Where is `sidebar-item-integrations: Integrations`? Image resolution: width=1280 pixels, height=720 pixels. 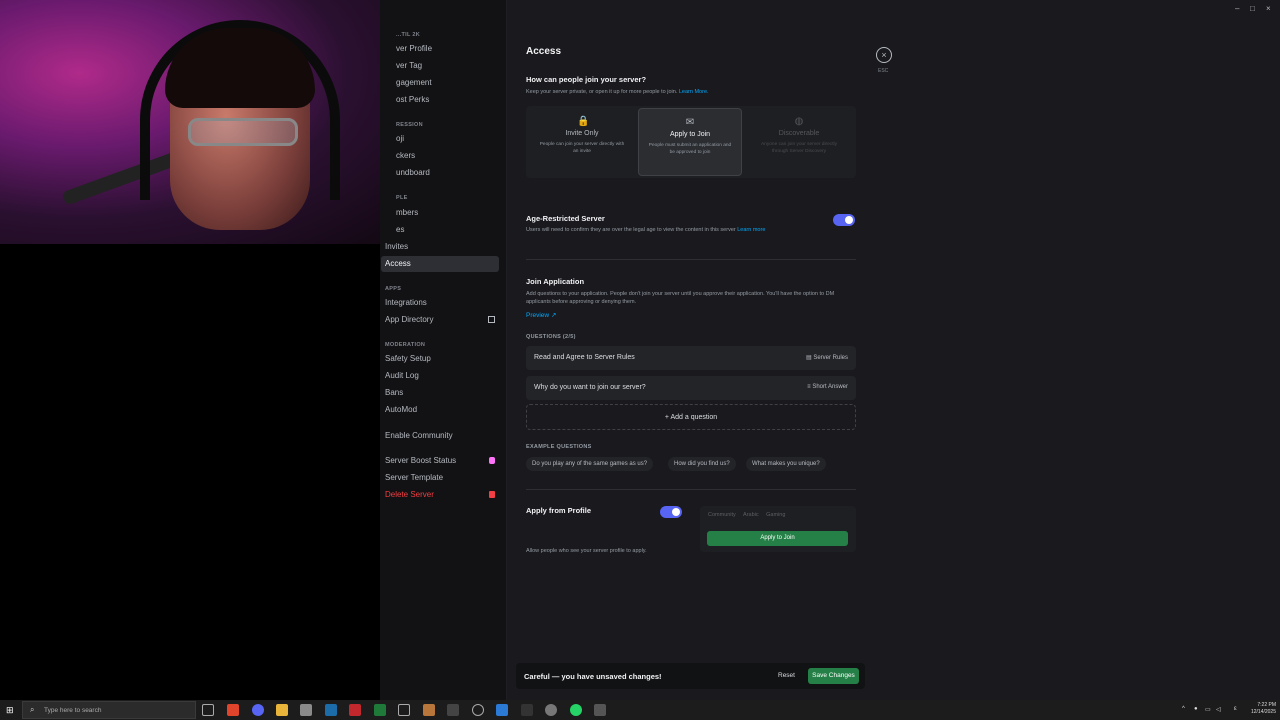
sidebar-item-integrations: Integrations is located at coordinates (442, 303).